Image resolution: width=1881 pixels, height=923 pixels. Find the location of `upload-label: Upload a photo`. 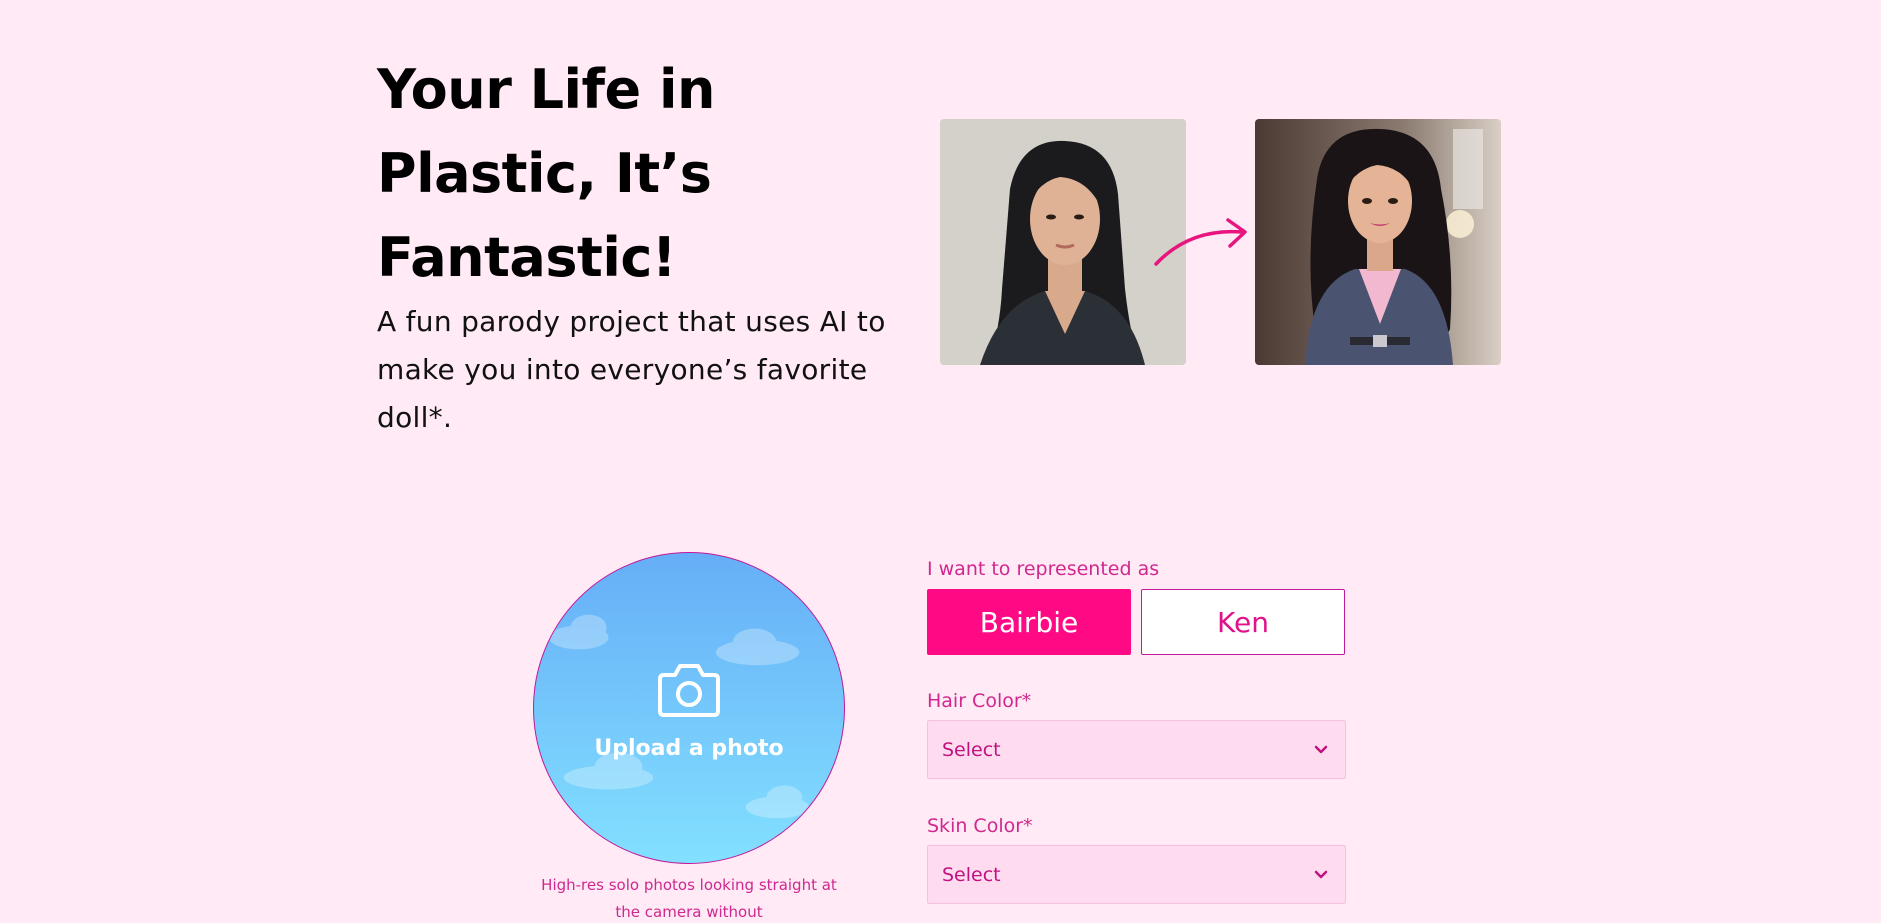

upload-label: Upload a photo is located at coordinates (689, 748).